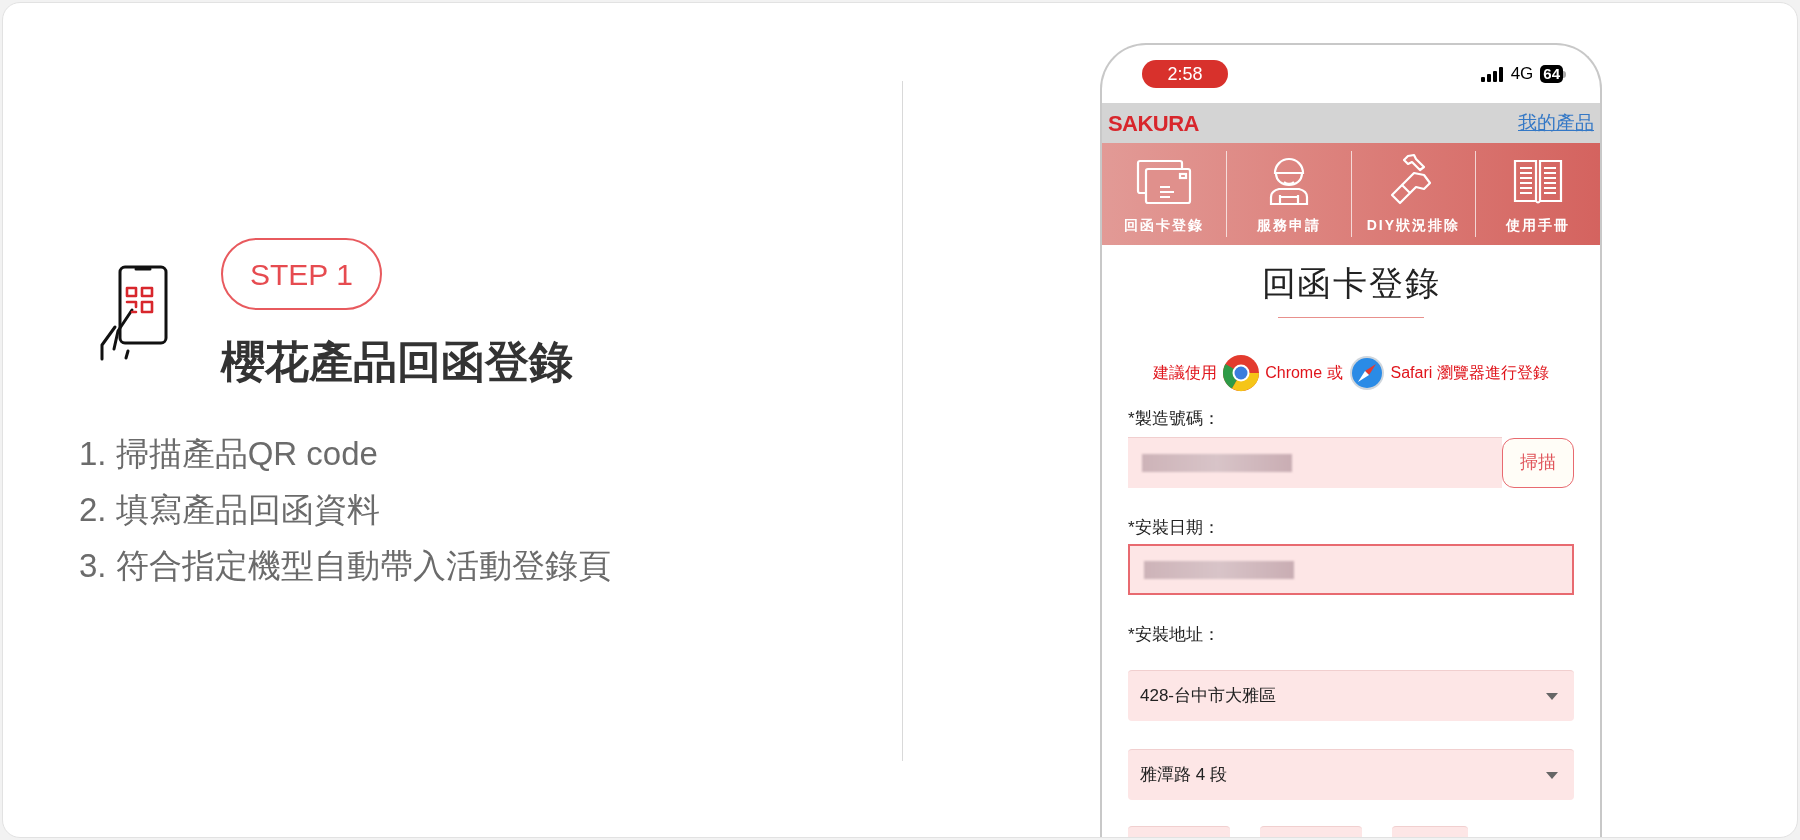  I want to click on chrome-icon, so click(1241, 373).